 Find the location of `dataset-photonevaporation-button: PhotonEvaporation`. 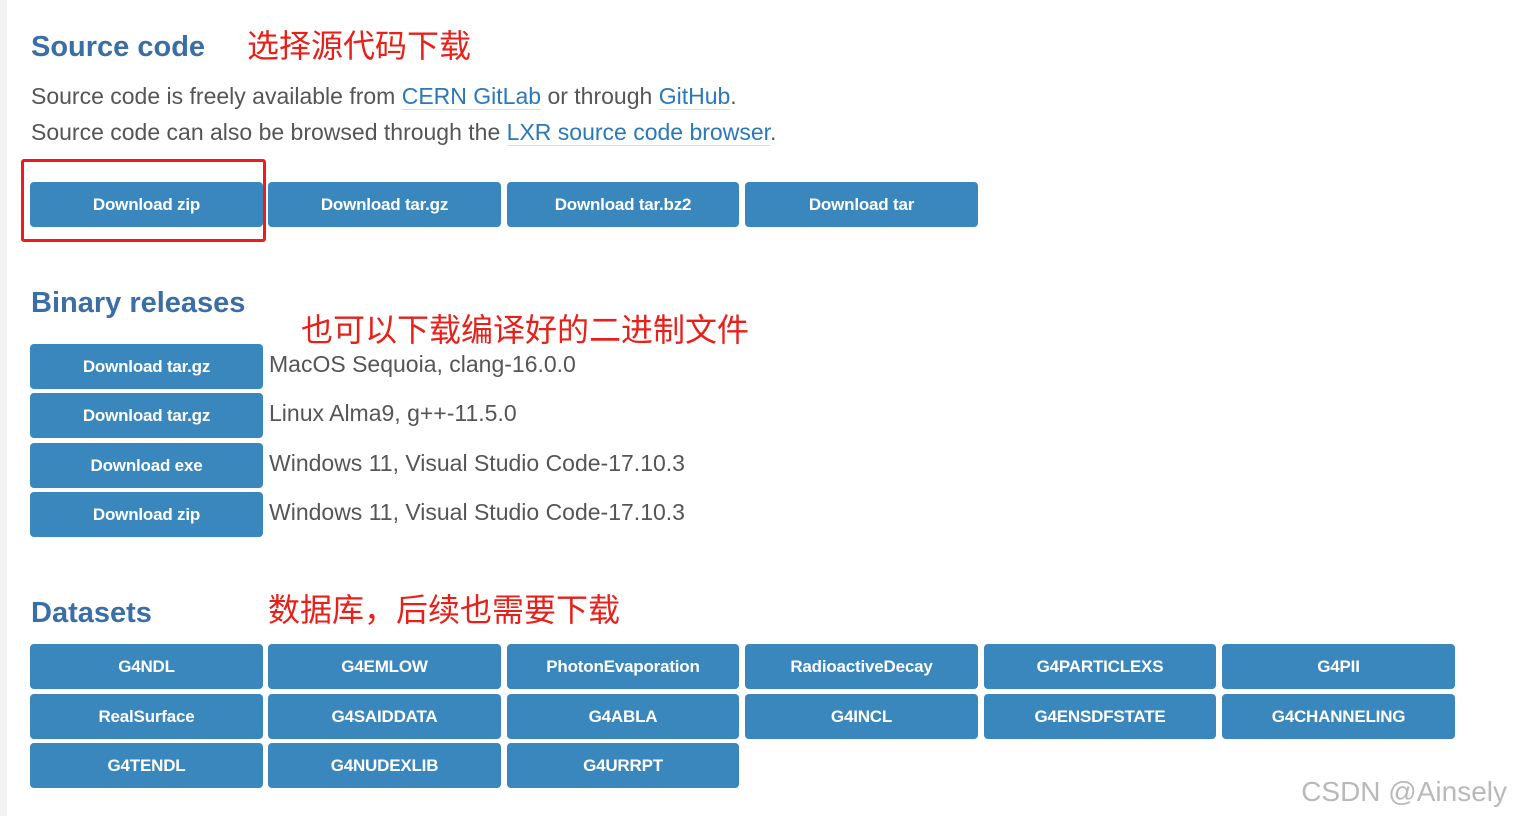

dataset-photonevaporation-button: PhotonEvaporation is located at coordinates (623, 666).